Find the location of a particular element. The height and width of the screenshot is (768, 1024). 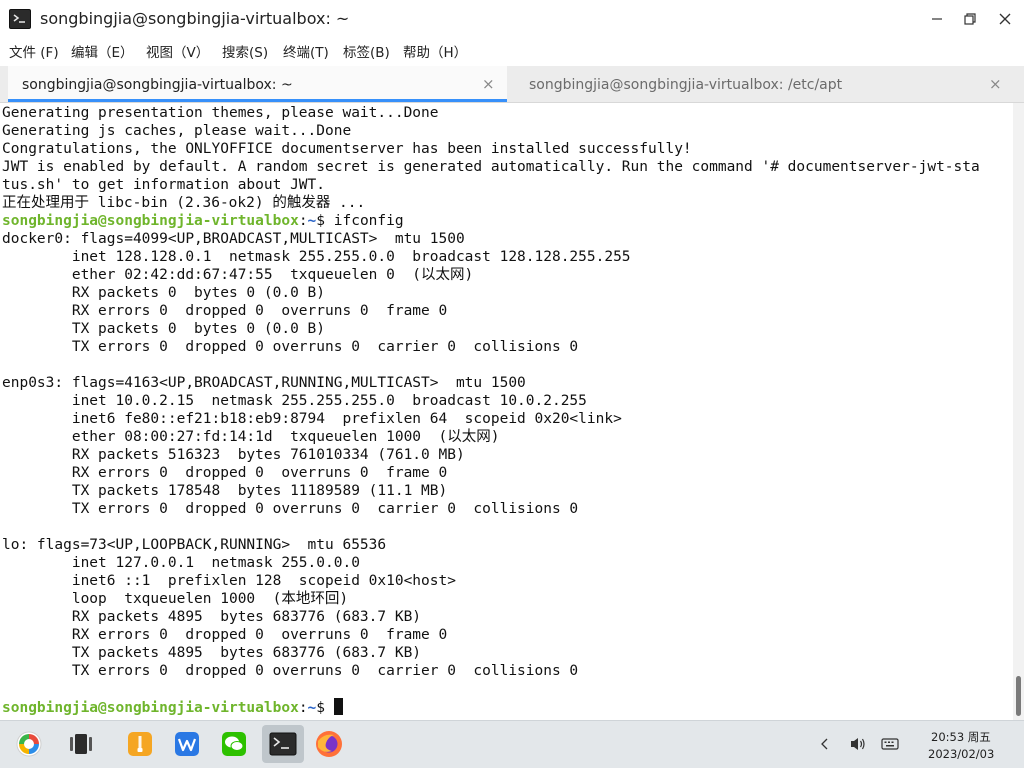

multitask-view-icon is located at coordinates (81, 744).